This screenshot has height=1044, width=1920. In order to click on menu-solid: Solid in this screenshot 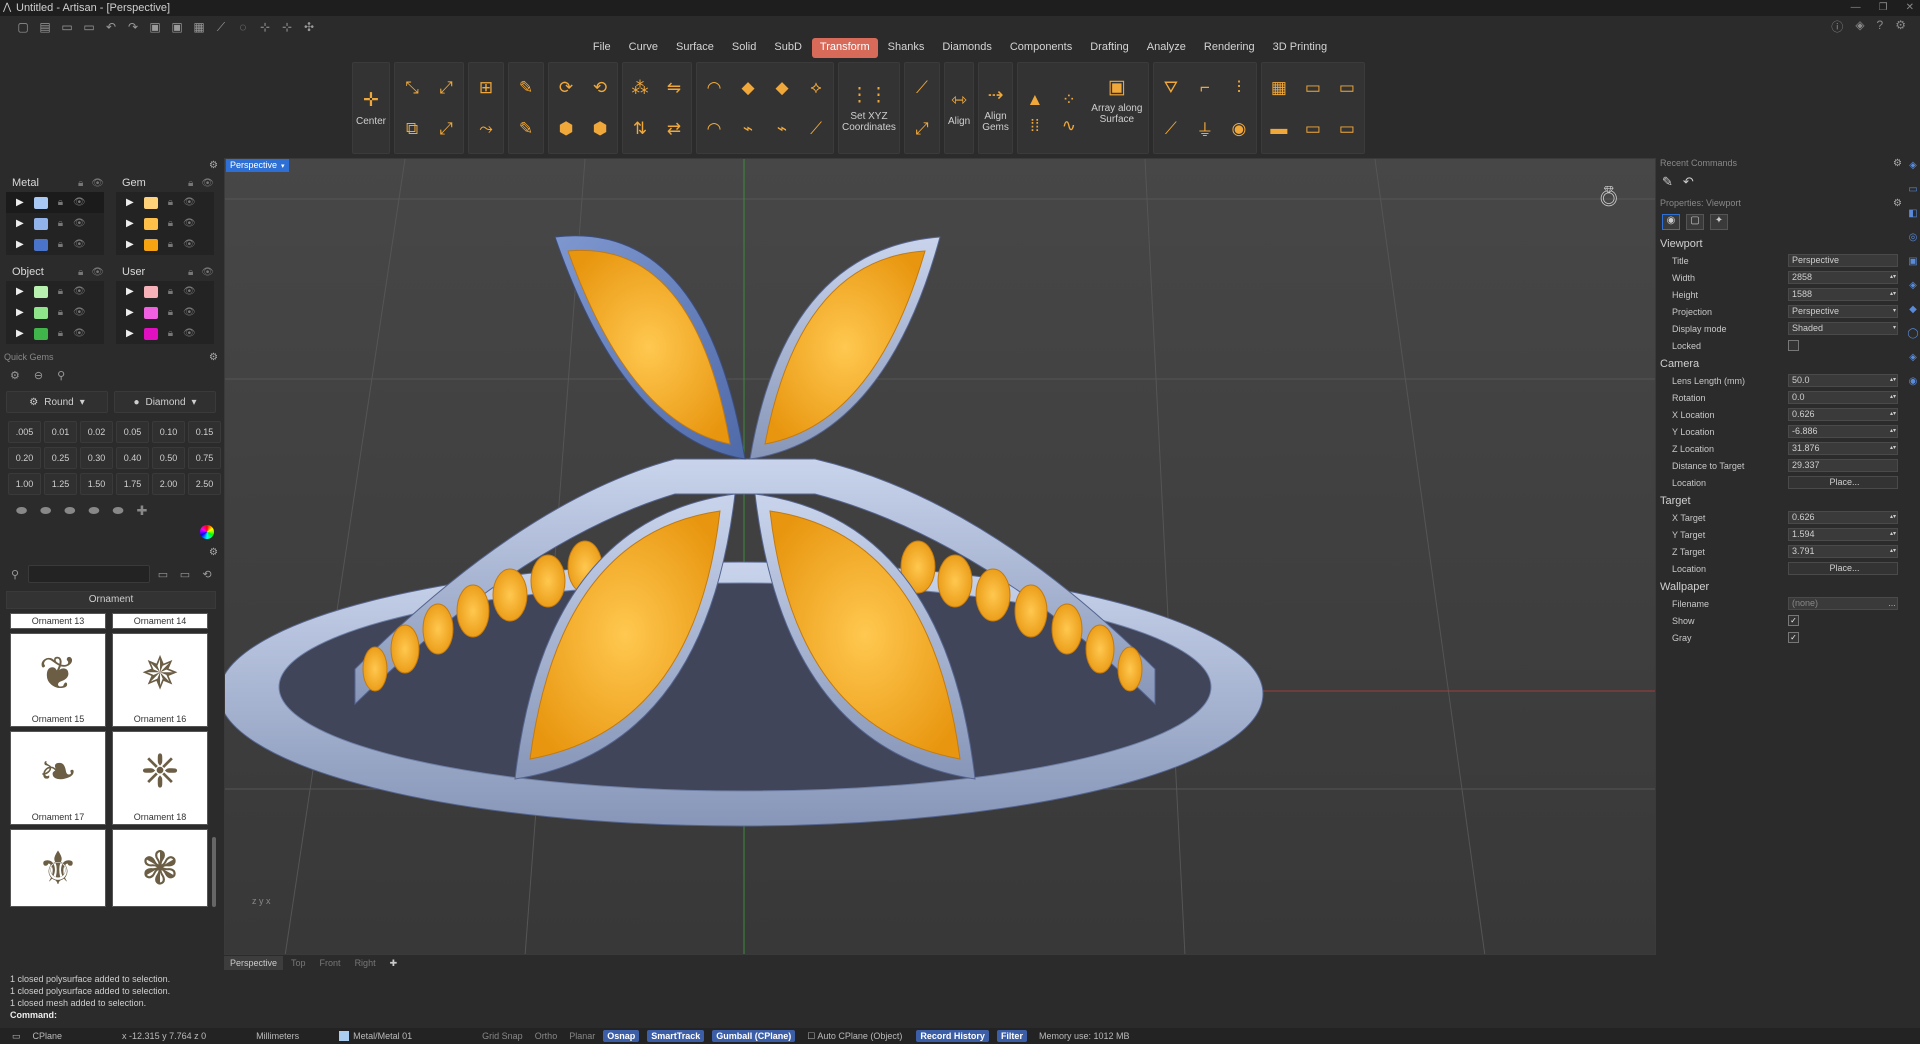, I will do `click(744, 48)`.